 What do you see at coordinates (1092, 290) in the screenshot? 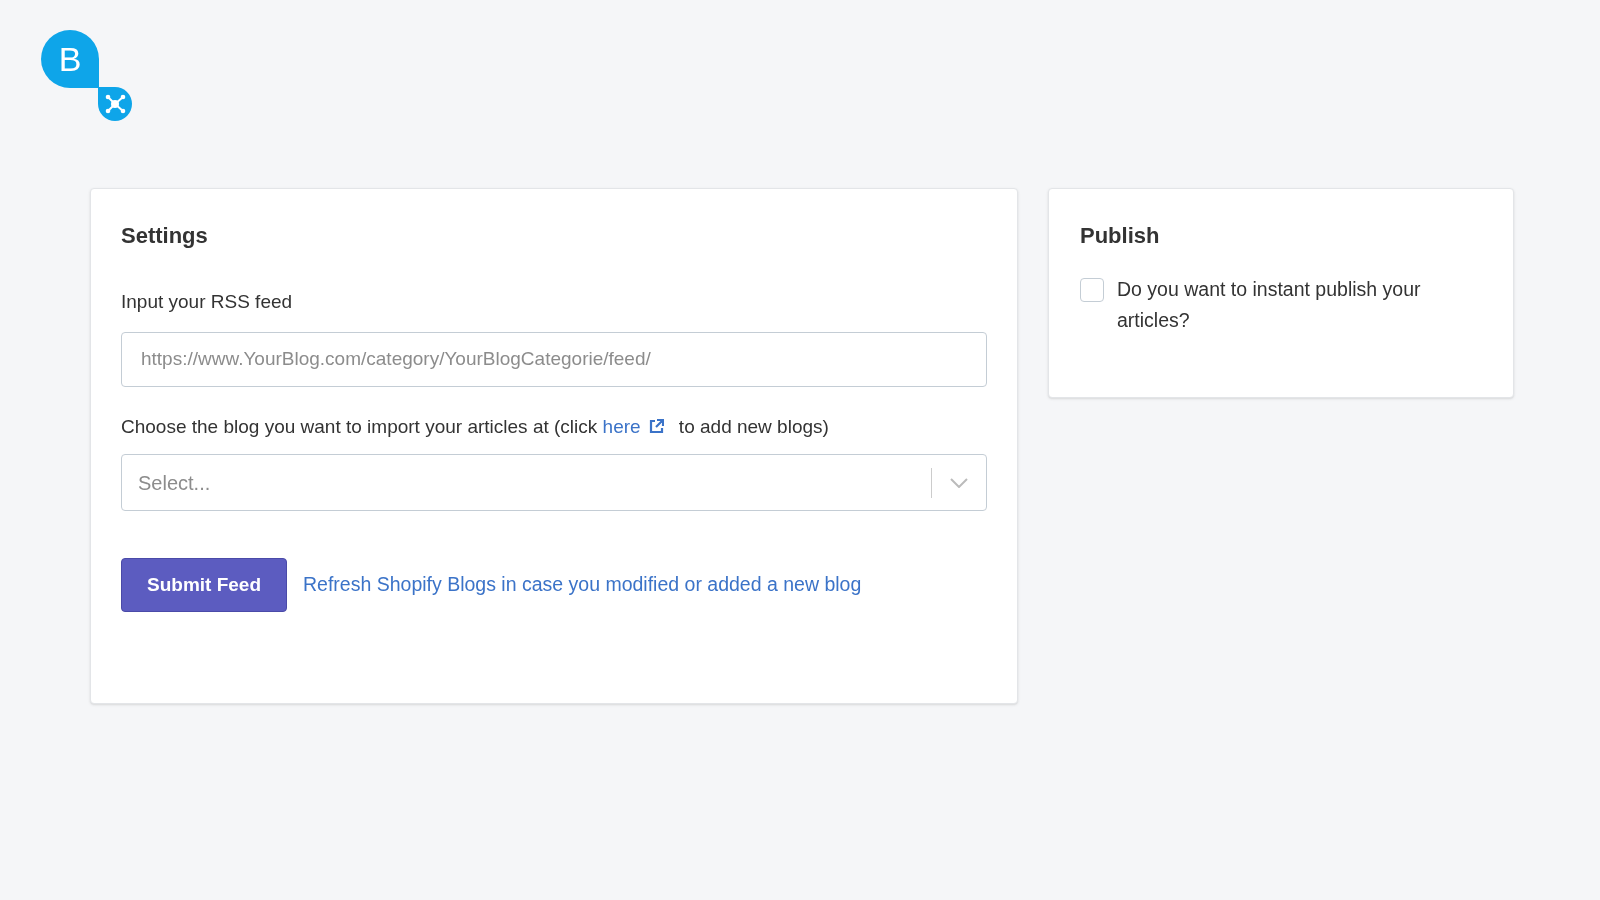
I see `checkbox` at bounding box center [1092, 290].